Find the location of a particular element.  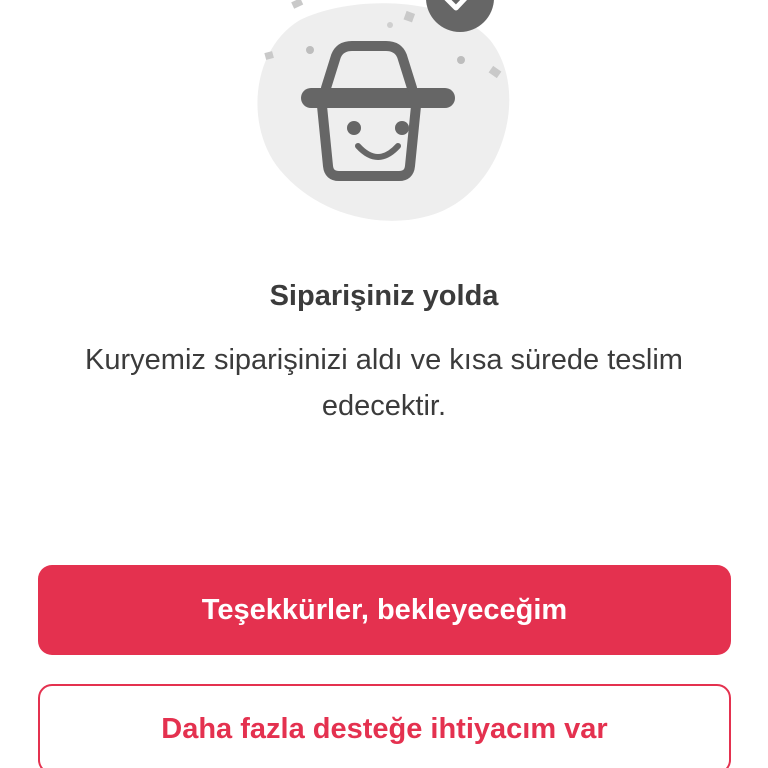

thanks-will-wait-label: Teşekkürler, bekleyeceğim is located at coordinates (384, 609).